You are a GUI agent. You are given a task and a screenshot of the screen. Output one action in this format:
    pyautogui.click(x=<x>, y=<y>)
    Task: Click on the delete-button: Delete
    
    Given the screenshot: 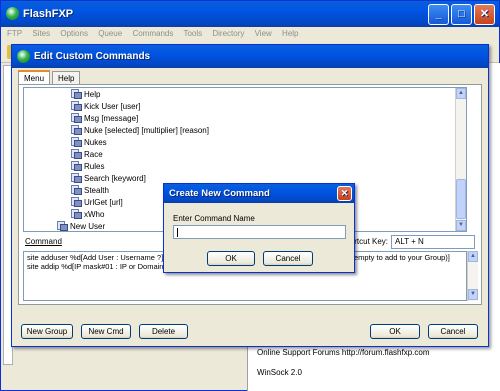 What is the action you would take?
    pyautogui.click(x=163, y=331)
    